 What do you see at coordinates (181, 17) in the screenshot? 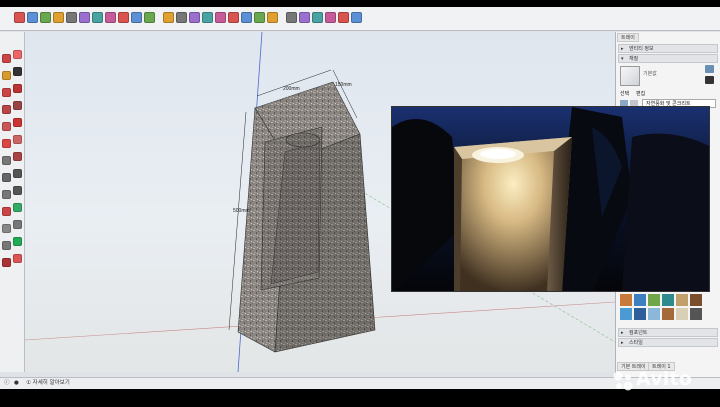
I see `component-icon` at bounding box center [181, 17].